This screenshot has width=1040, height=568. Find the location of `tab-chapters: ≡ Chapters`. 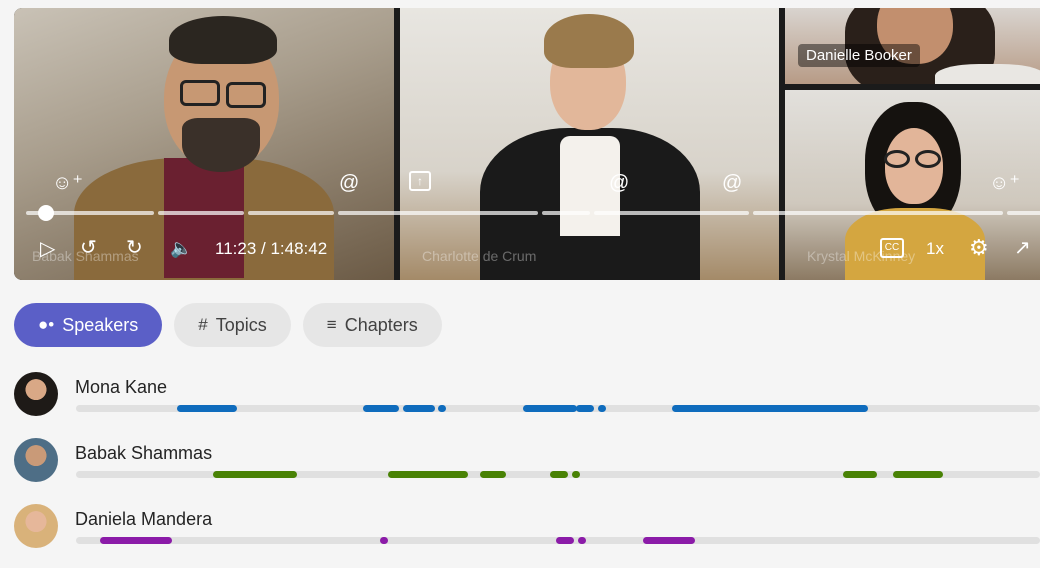

tab-chapters: ≡ Chapters is located at coordinates (372, 325).